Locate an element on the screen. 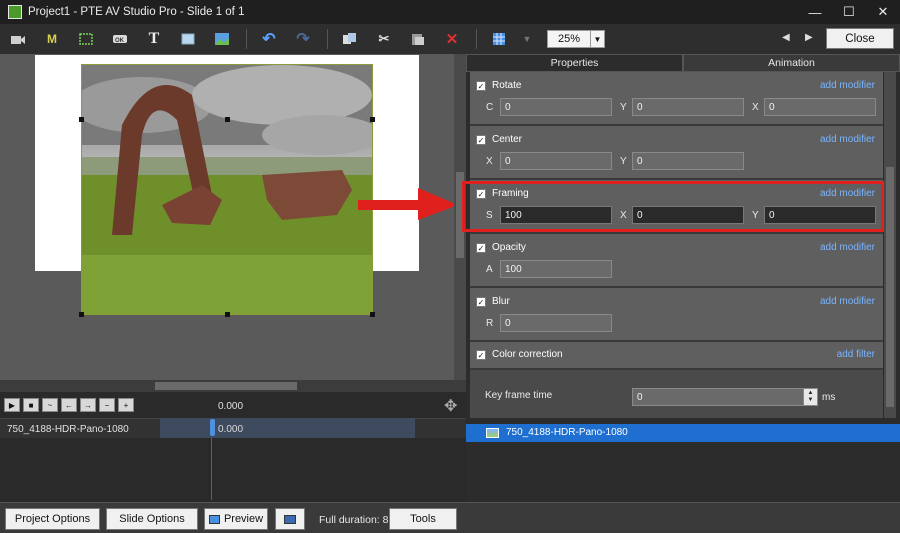  opacity-group: ✓ Opacity add modifier A 100 is located at coordinates (676, 260).